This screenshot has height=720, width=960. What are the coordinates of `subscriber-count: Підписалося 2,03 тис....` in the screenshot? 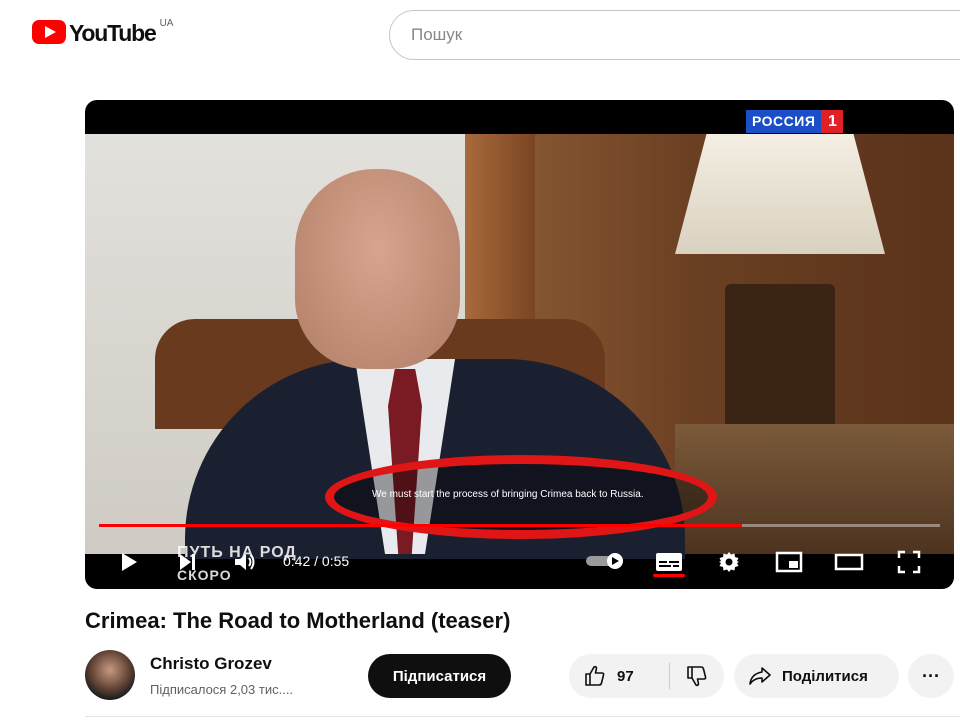 It's located at (222, 689).